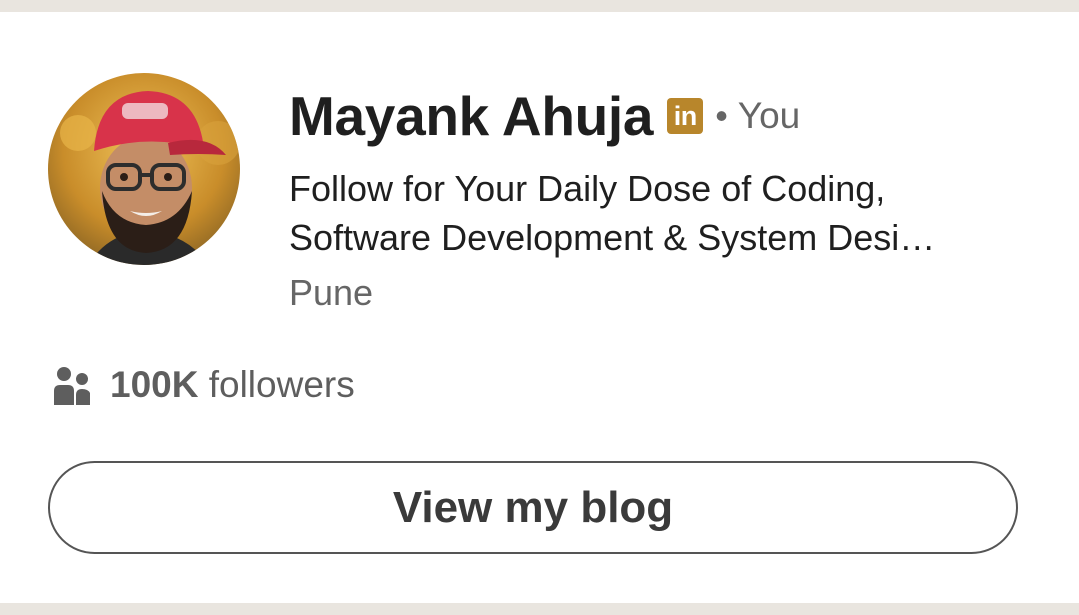  I want to click on followers-count: 100K, so click(154, 384).